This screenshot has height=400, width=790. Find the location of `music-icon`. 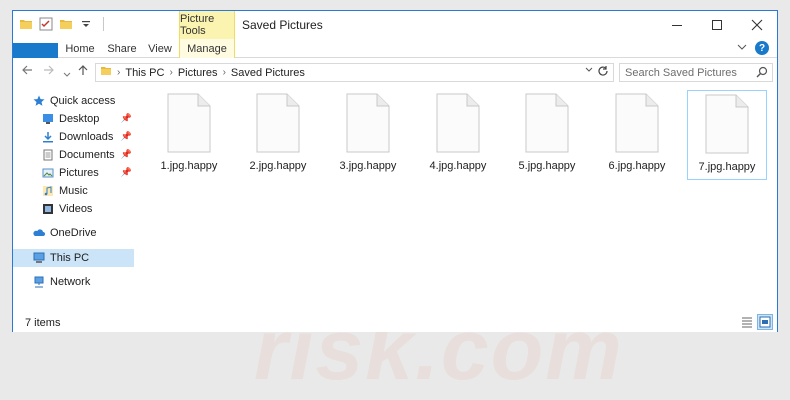

music-icon is located at coordinates (48, 191).